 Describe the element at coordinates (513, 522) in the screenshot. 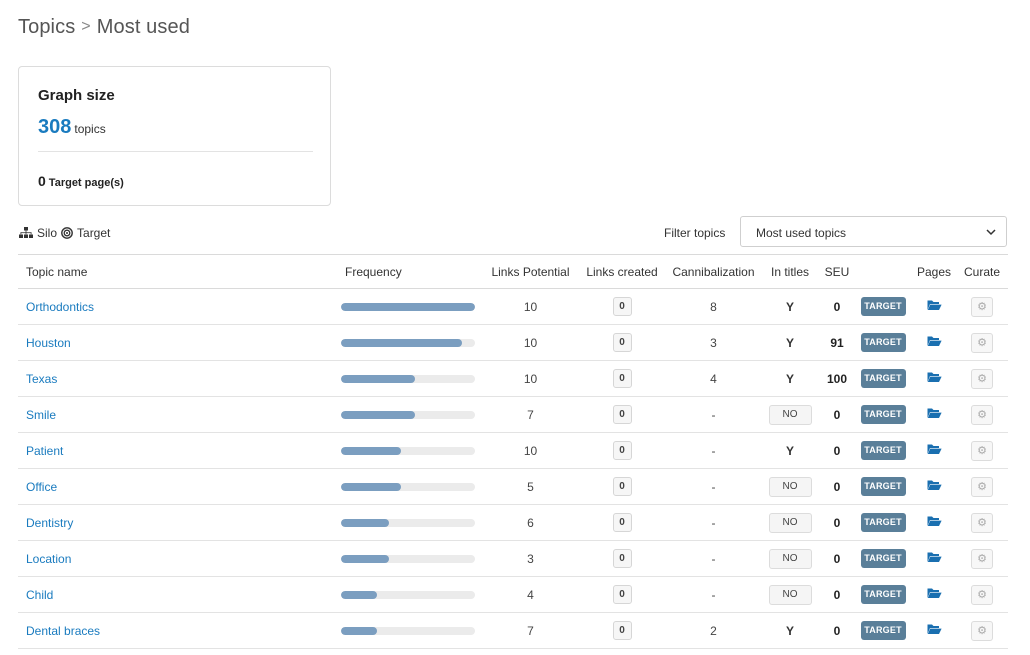

I see `table-row: Dentistry 6 0 - NO 0 TARGET ⚙` at that location.